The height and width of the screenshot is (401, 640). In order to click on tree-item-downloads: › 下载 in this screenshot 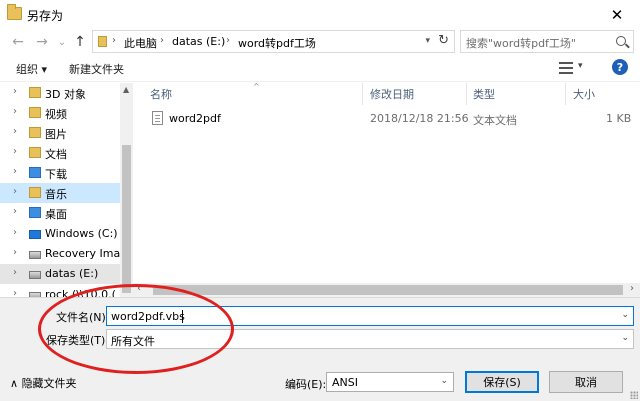, I will do `click(60, 173)`.